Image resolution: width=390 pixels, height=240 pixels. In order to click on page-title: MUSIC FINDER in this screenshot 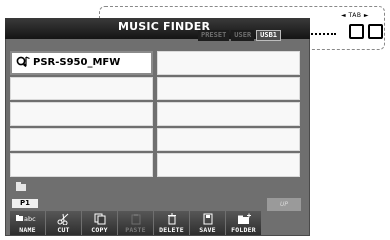, I will do `click(164, 26)`.